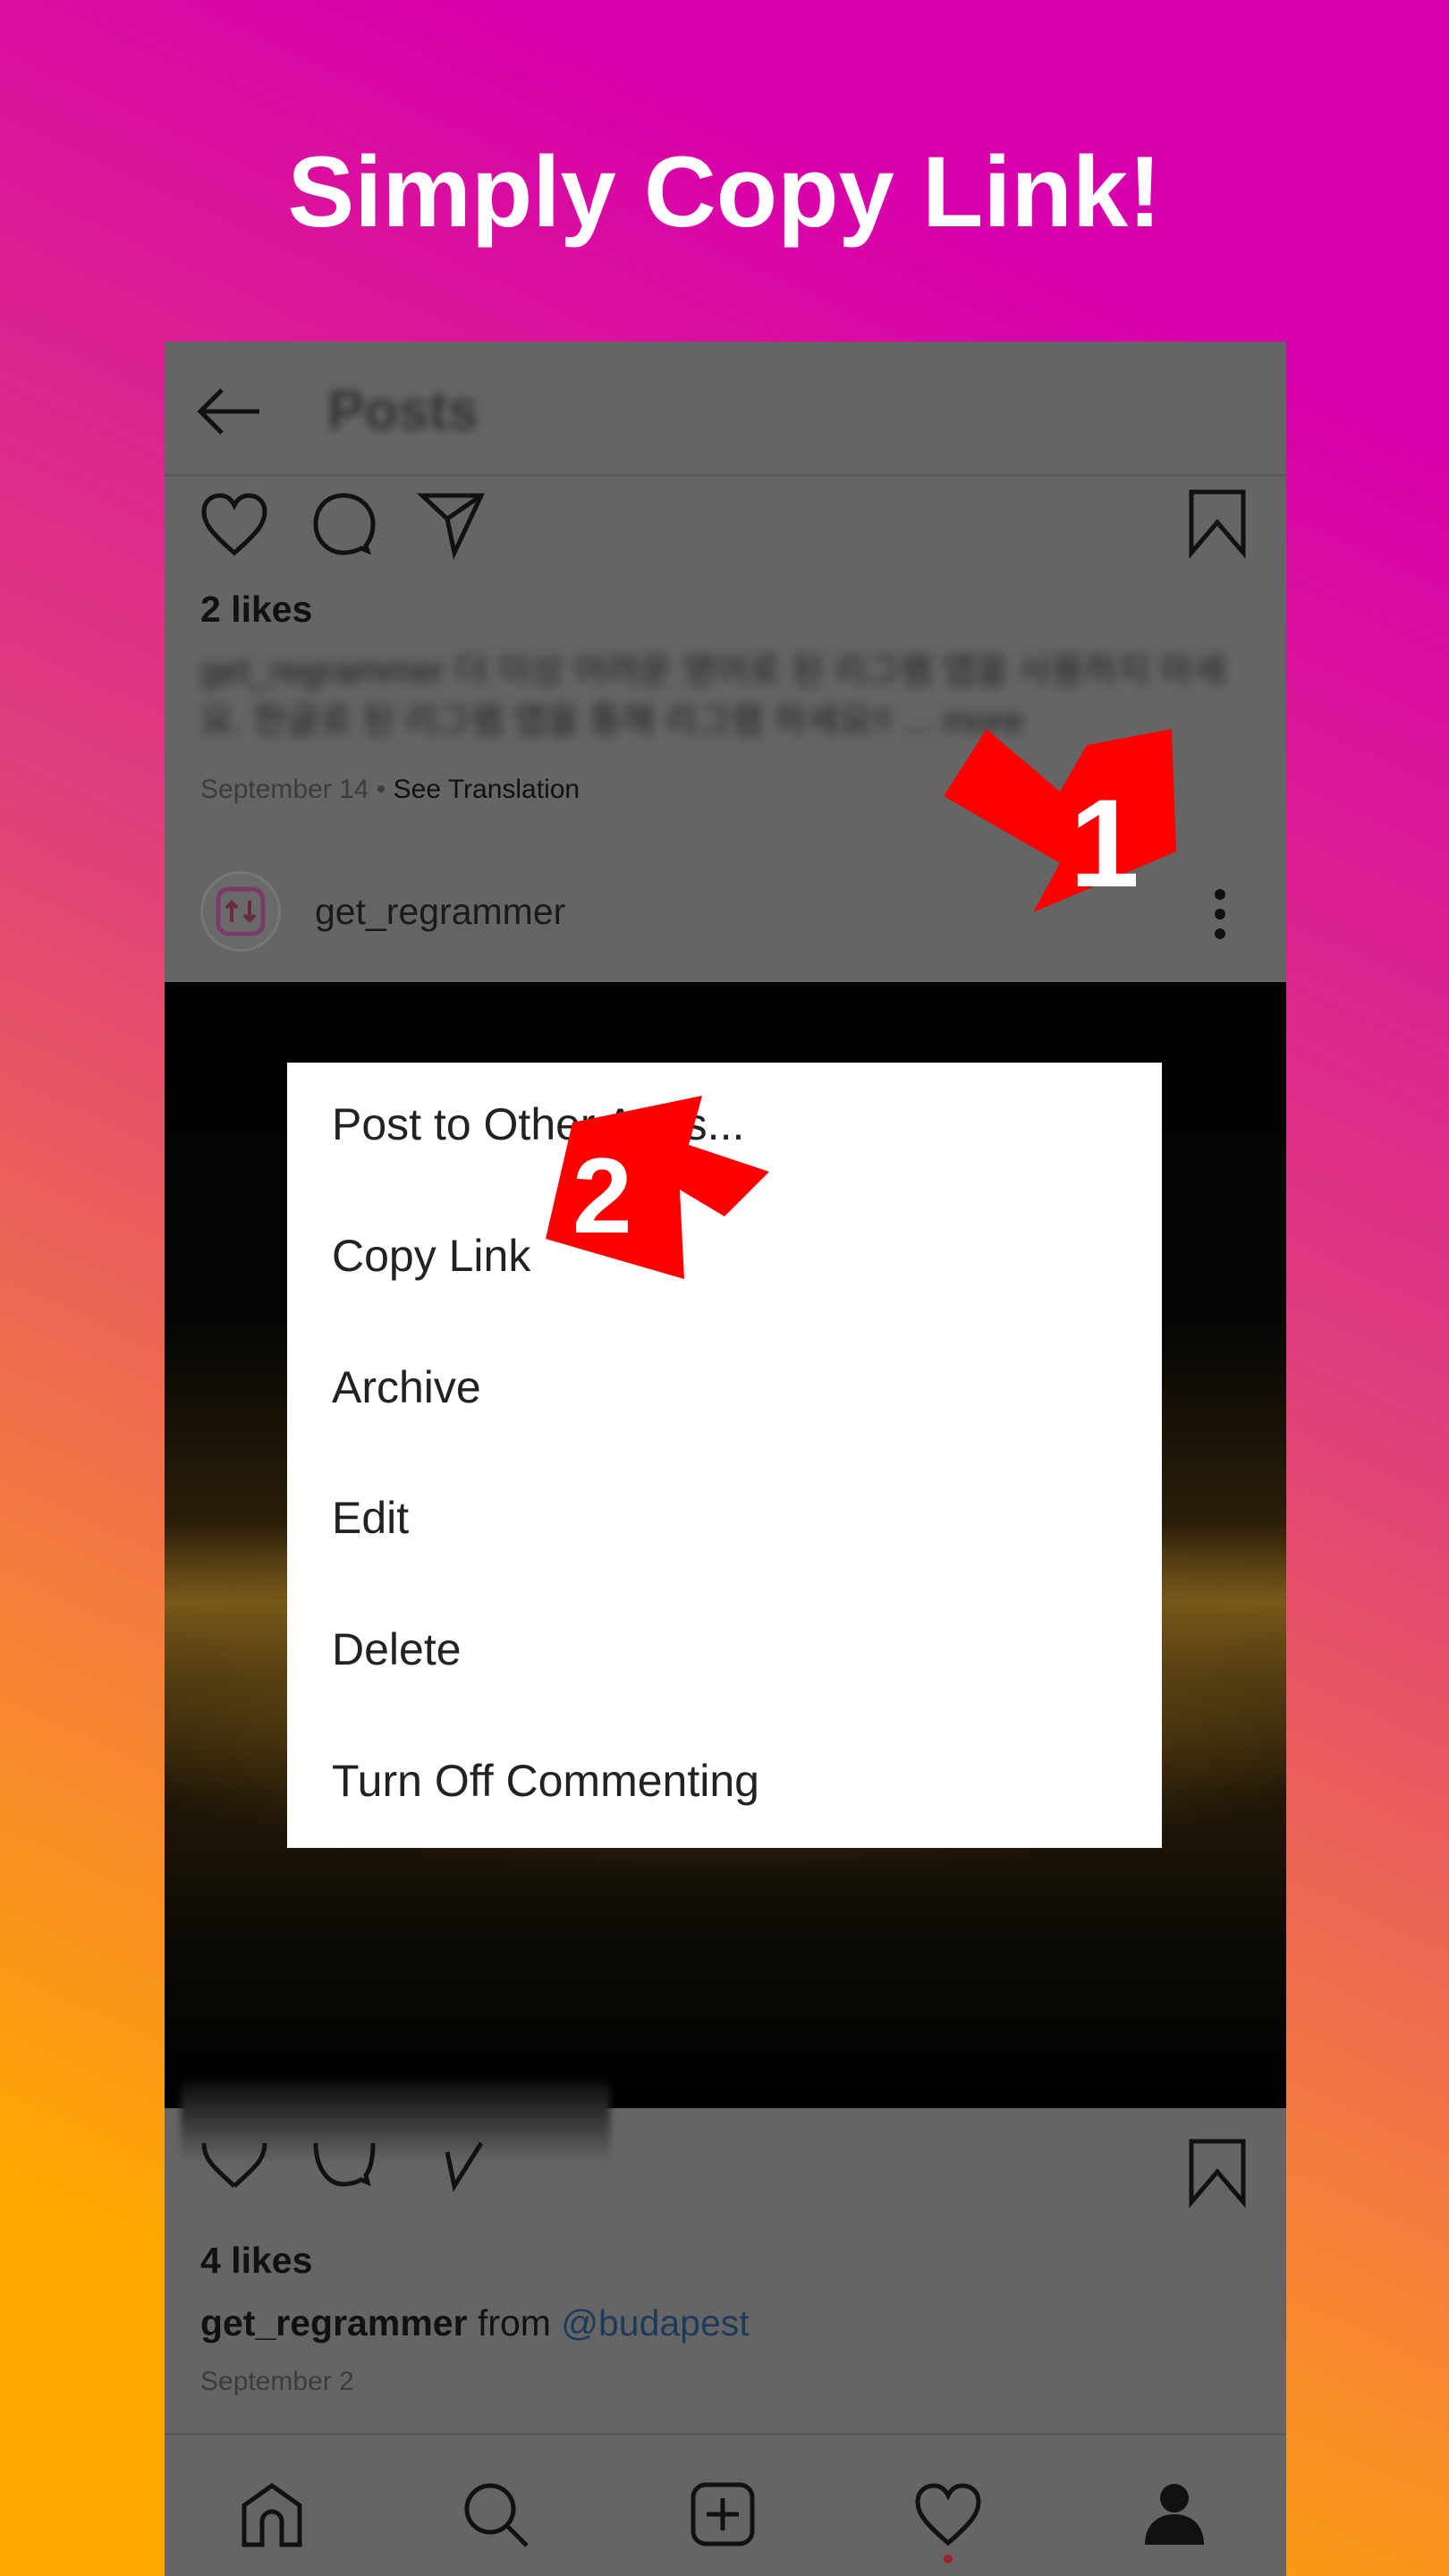  I want to click on see-translation-link: See Translation, so click(487, 789).